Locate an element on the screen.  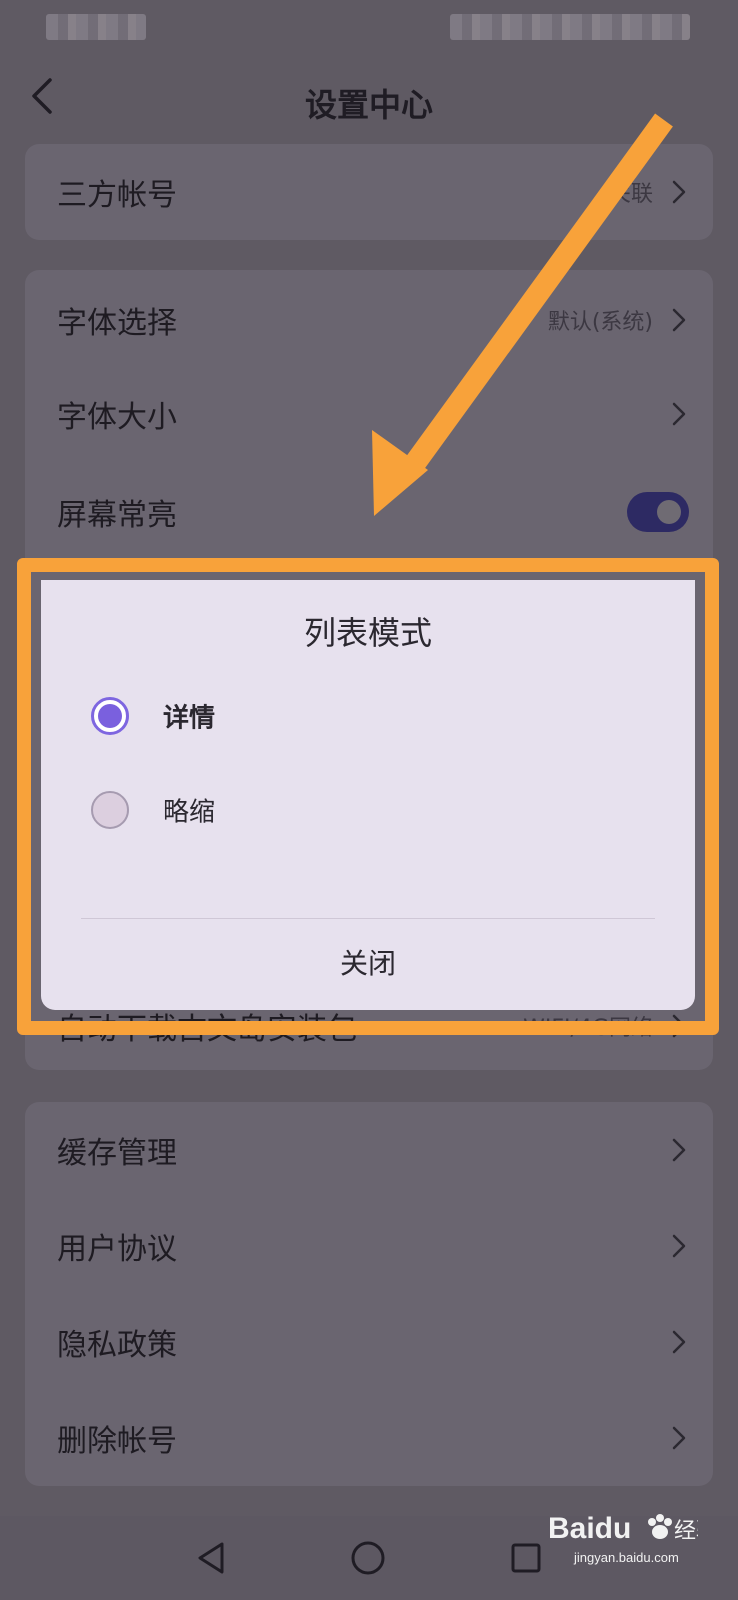
triangle-back-icon is located at coordinates (212, 1558).